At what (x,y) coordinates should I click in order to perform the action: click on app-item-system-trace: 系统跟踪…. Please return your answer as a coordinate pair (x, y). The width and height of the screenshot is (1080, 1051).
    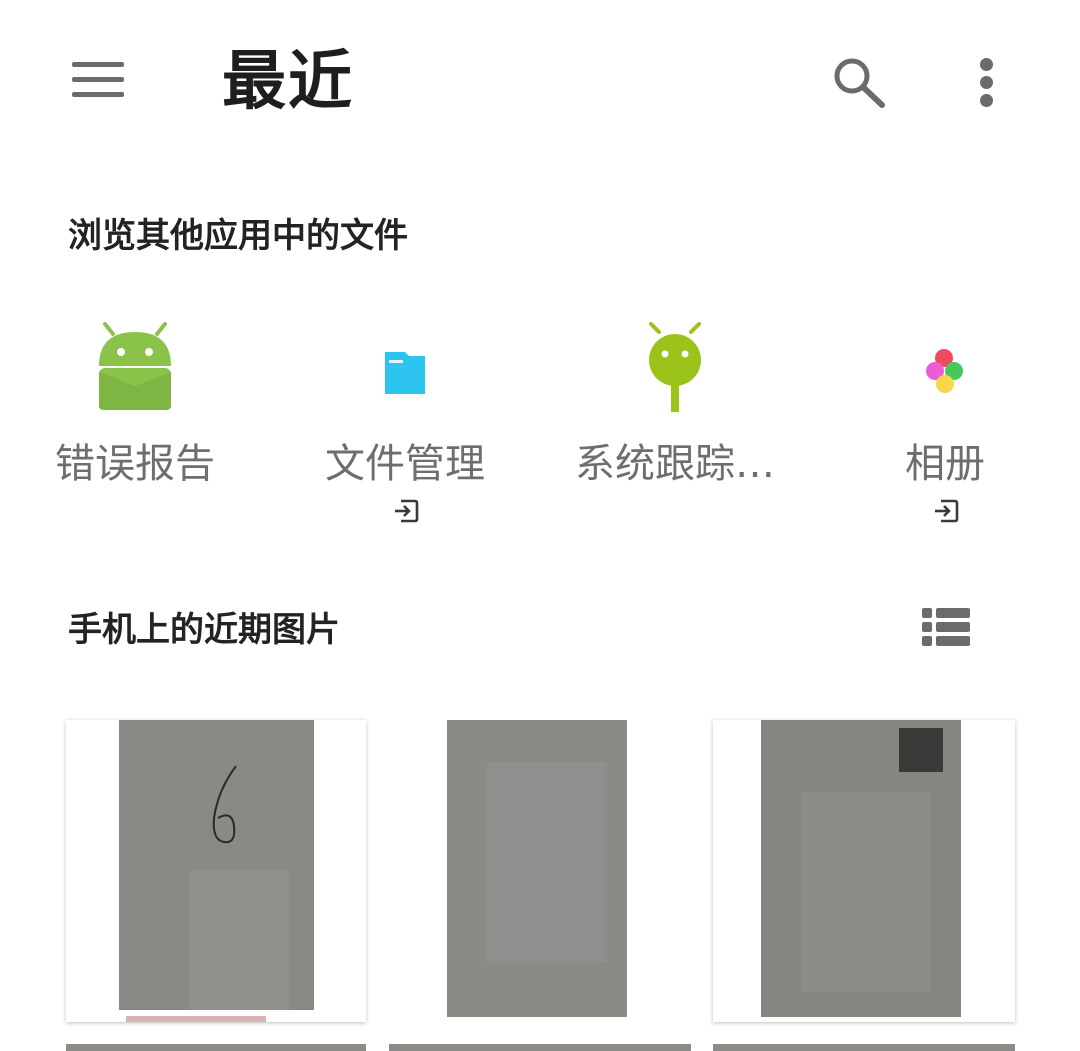
    Looking at the image, I should click on (675, 425).